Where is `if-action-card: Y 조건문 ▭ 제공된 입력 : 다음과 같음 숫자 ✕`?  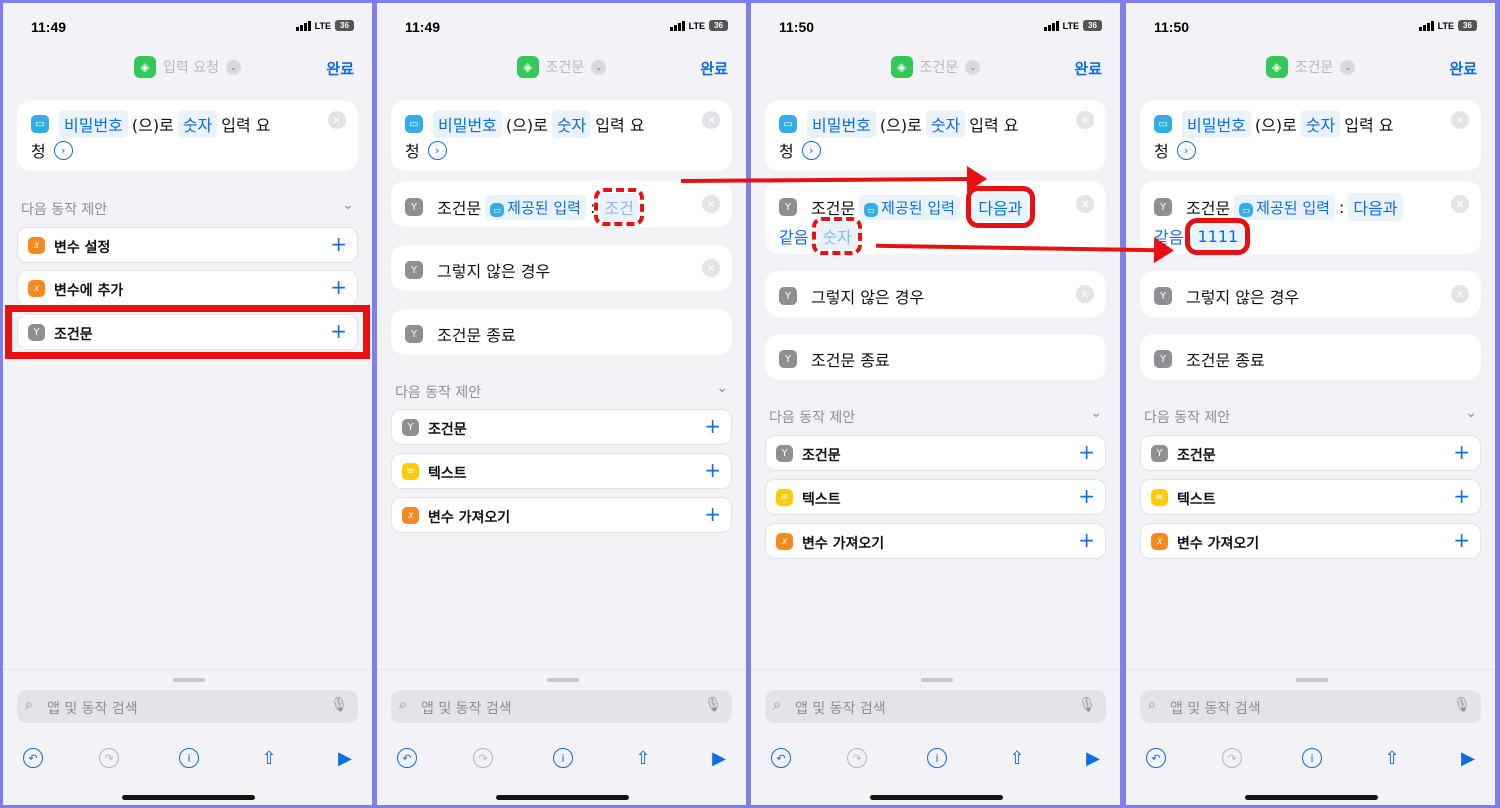 if-action-card: Y 조건문 ▭ 제공된 입력 : 다음과 같음 숫자 ✕ is located at coordinates (935, 218).